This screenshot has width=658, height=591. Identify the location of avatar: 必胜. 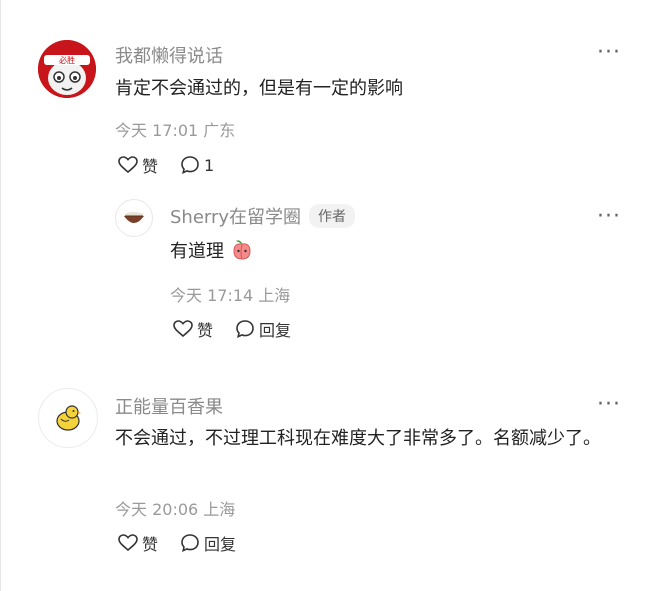
(67, 69).